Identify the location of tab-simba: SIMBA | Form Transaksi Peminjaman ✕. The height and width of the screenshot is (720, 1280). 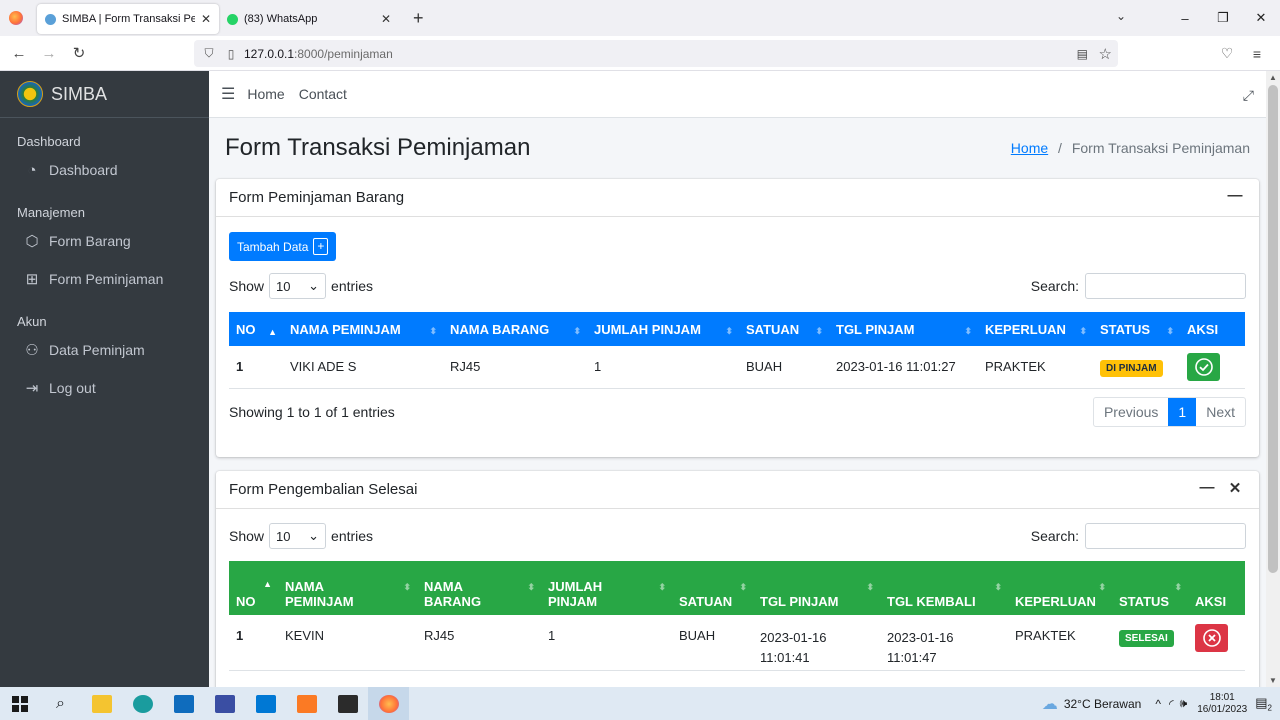
(128, 19).